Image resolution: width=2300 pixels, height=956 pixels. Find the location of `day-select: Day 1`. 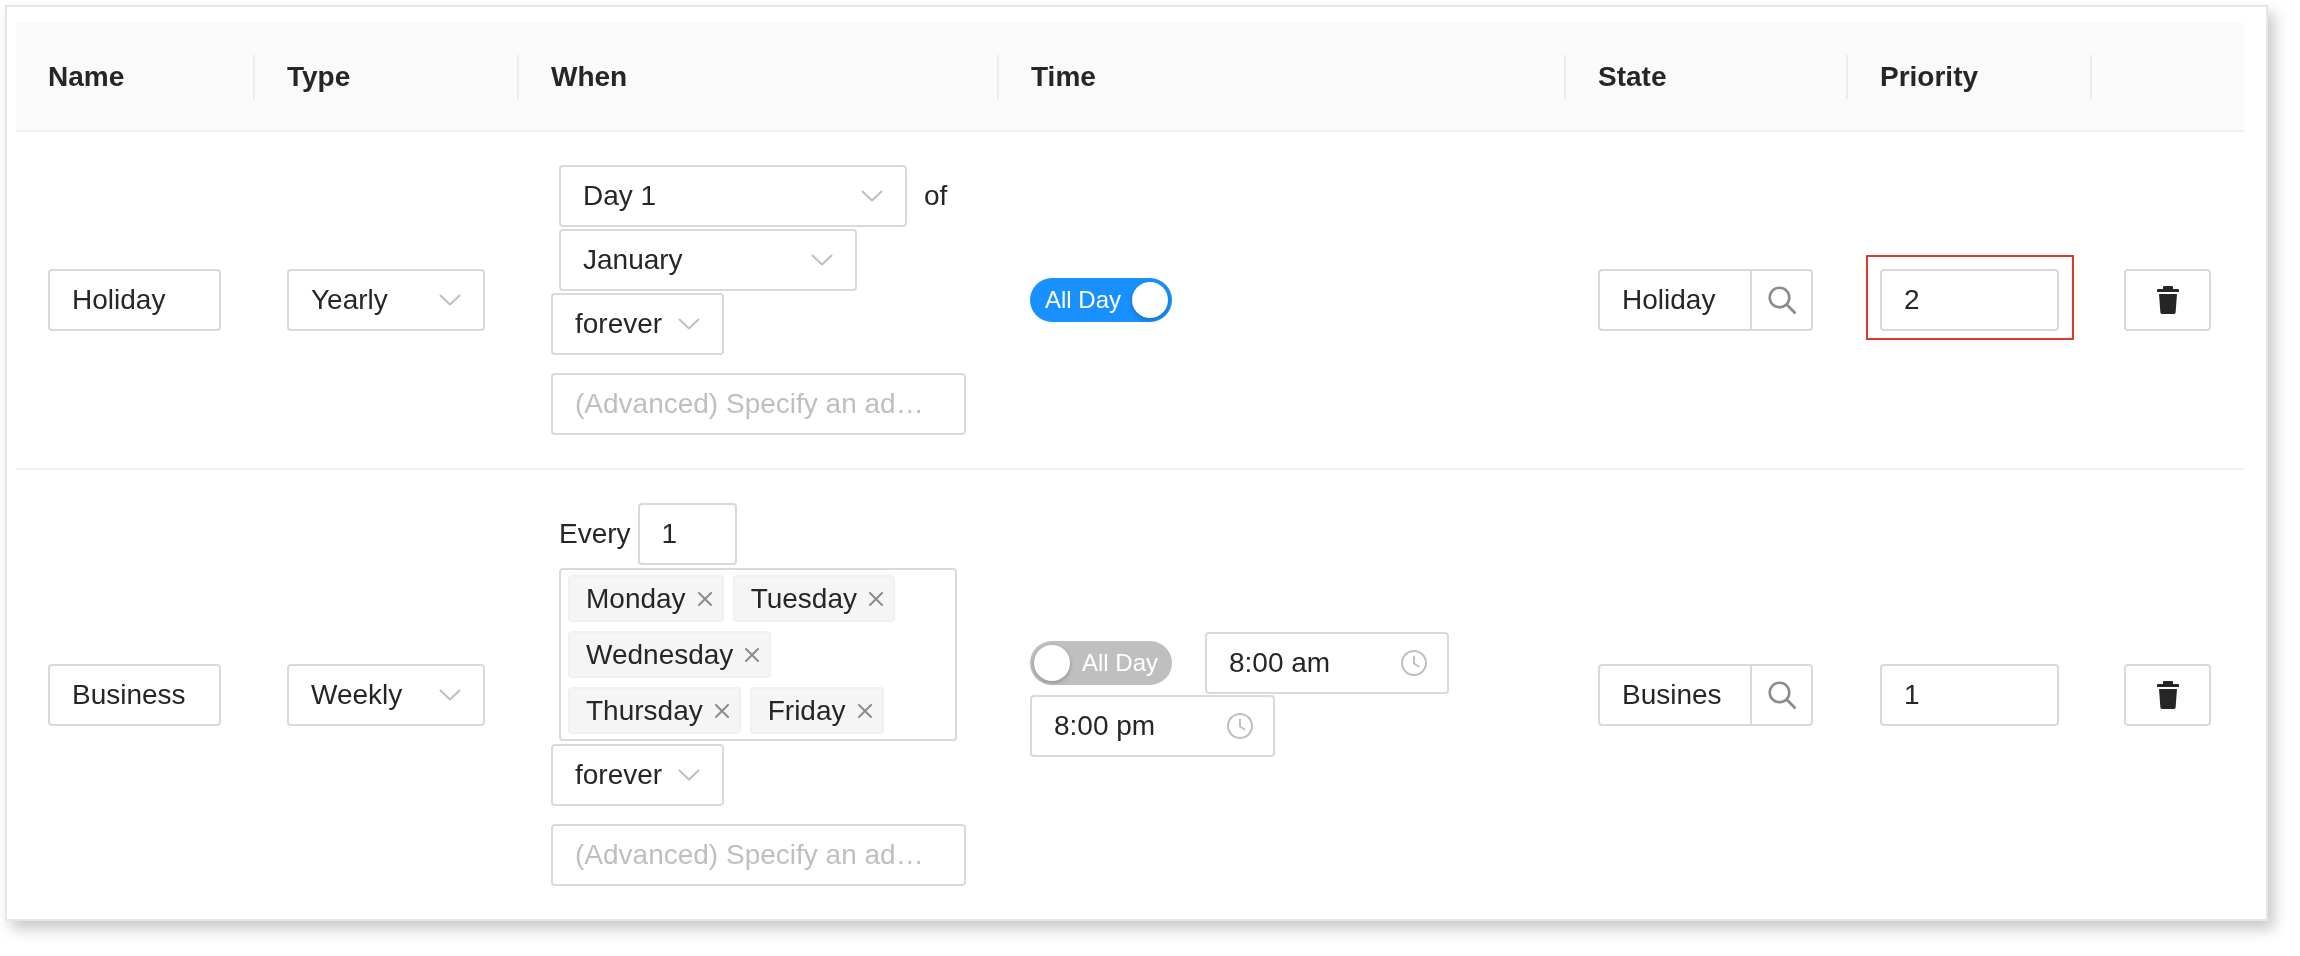

day-select: Day 1 is located at coordinates (733, 196).